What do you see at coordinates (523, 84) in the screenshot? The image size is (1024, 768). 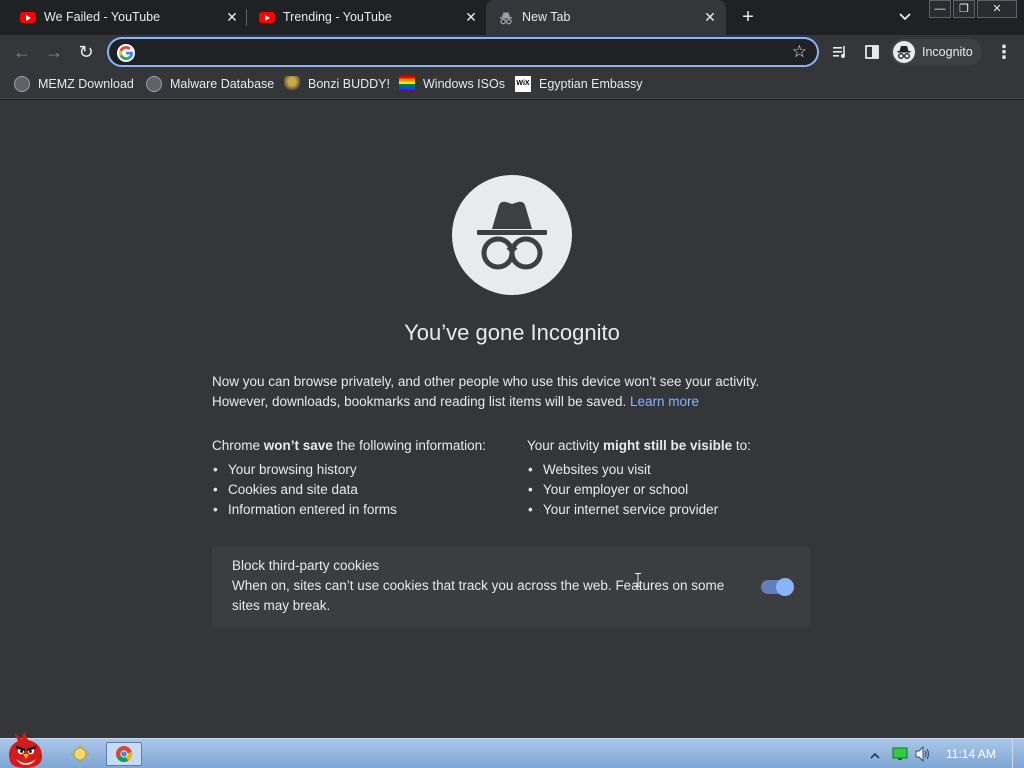 I see `wix-icon: WiX` at bounding box center [523, 84].